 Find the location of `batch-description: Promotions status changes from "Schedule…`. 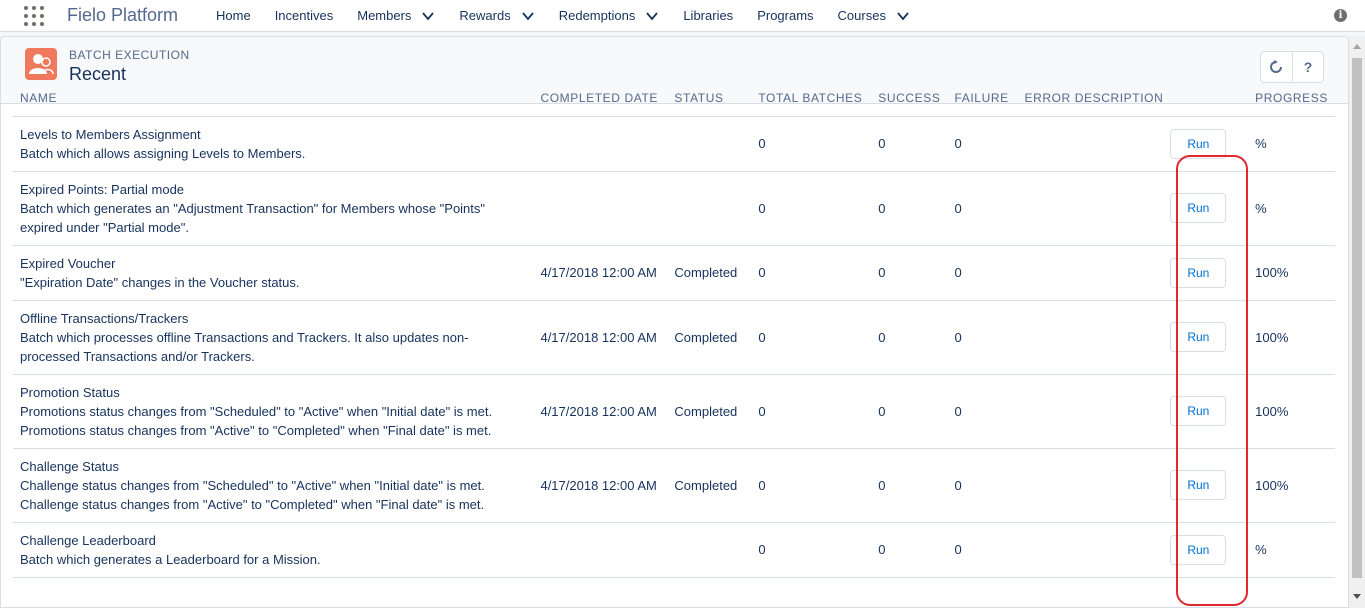

batch-description: Promotions status changes from "Schedule… is located at coordinates (256, 420).